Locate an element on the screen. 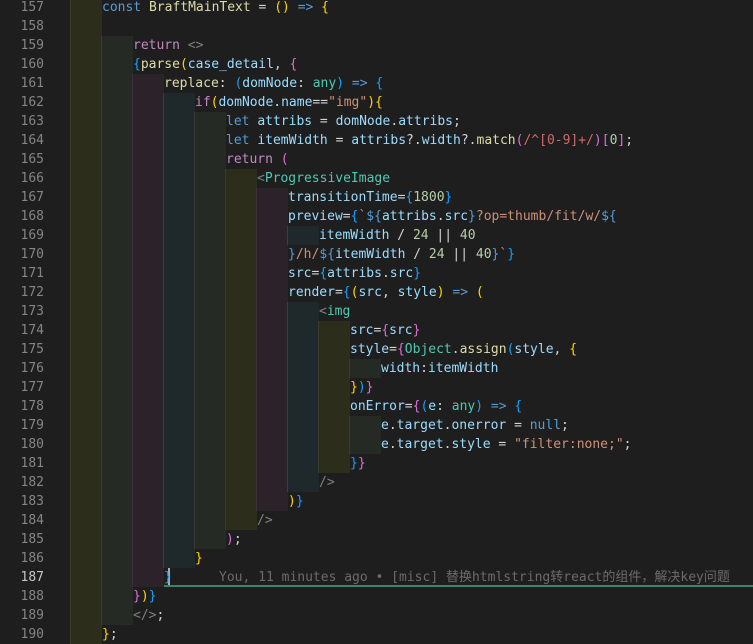 The image size is (753, 644). code-line: 162 if(domNode.name=="img"){ is located at coordinates (376, 102).